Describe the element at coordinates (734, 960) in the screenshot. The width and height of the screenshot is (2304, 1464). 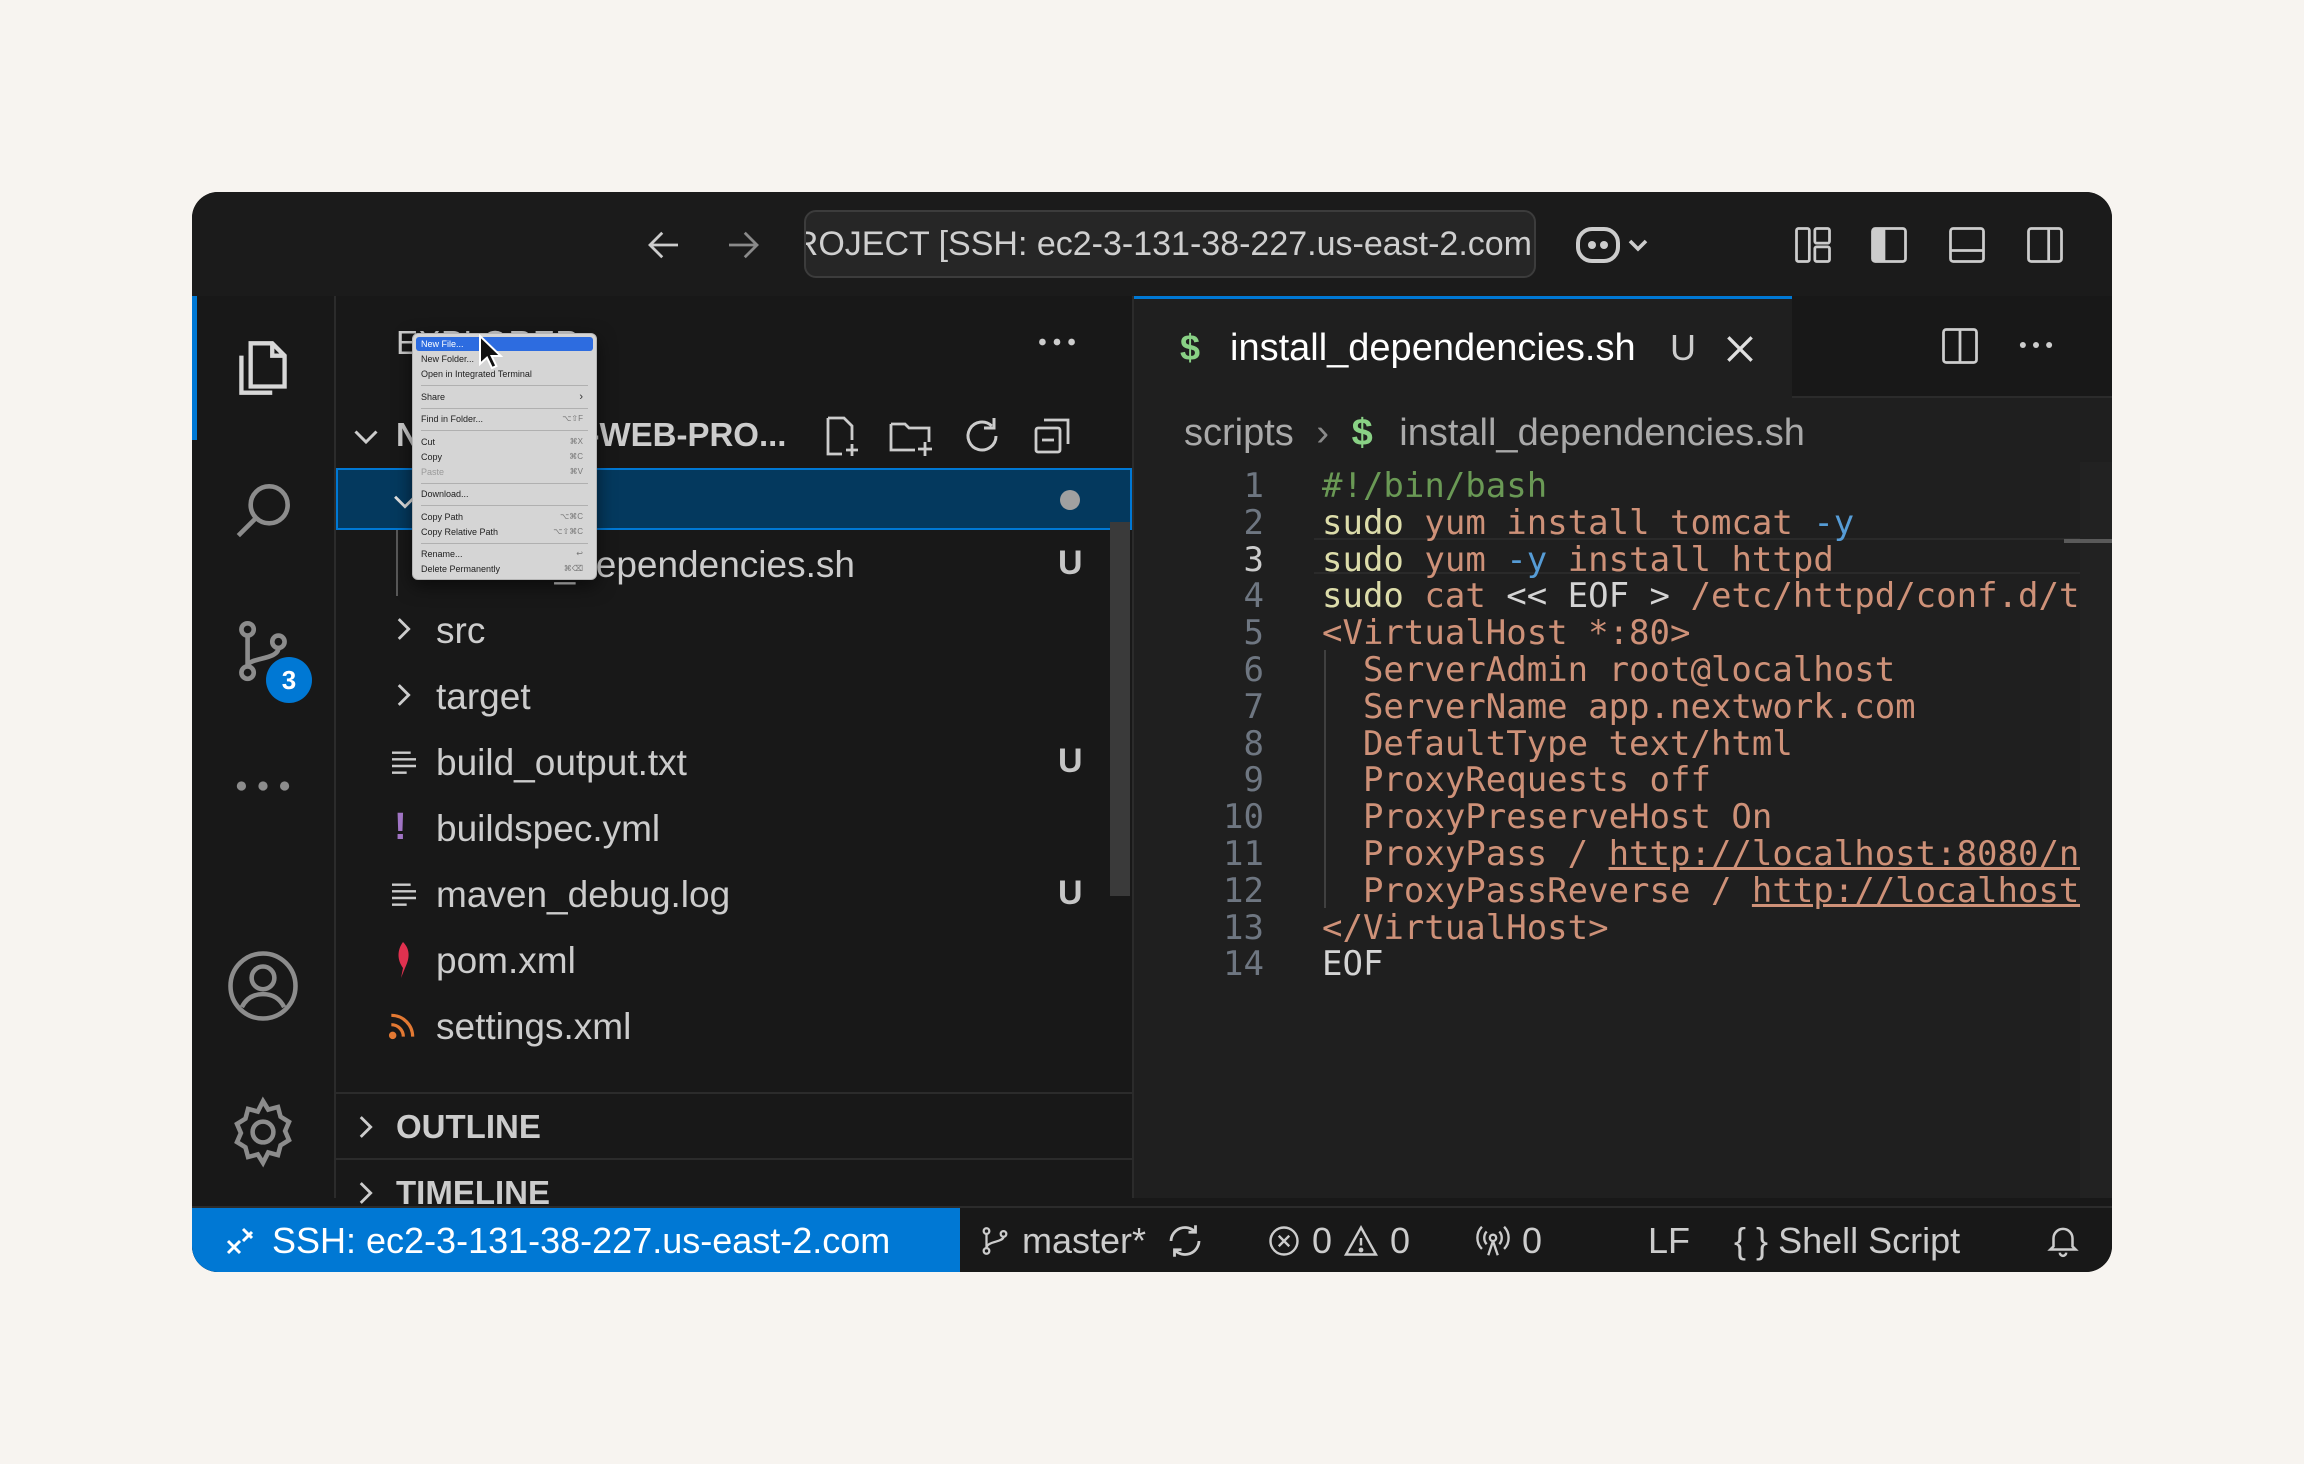
I see `tree-item-pom: pom.xml` at that location.